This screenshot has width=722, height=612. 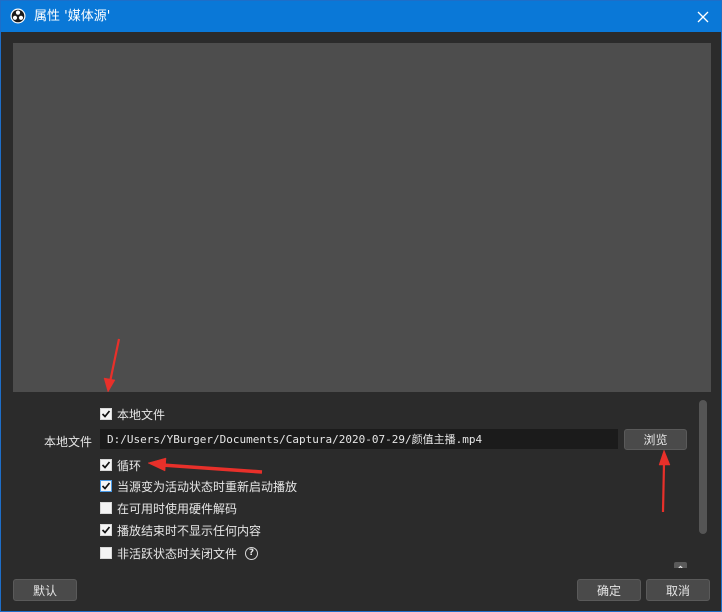 I want to click on hide-on-end-checkbox: 播放结束时不显示任何内容, so click(x=180, y=530).